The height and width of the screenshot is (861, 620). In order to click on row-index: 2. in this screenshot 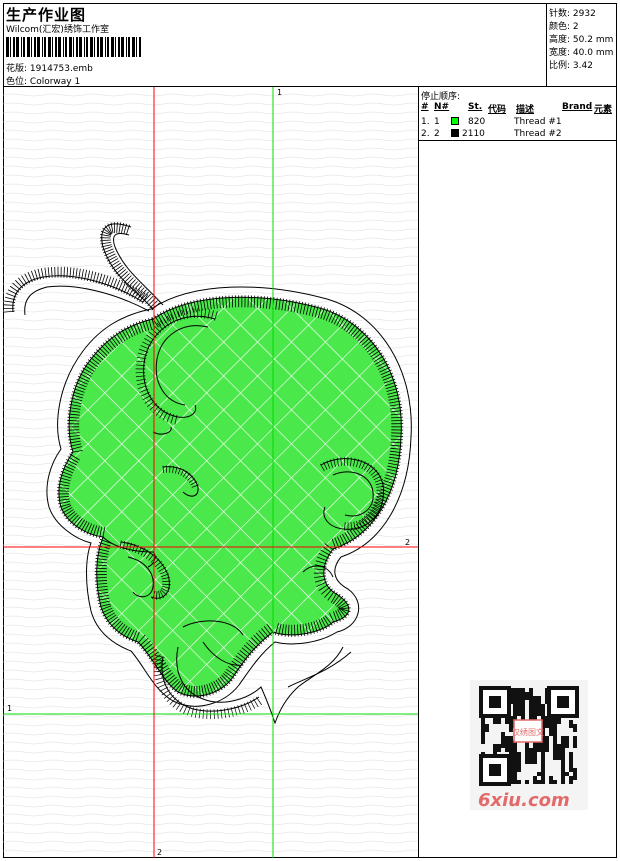, I will do `click(425, 134)`.